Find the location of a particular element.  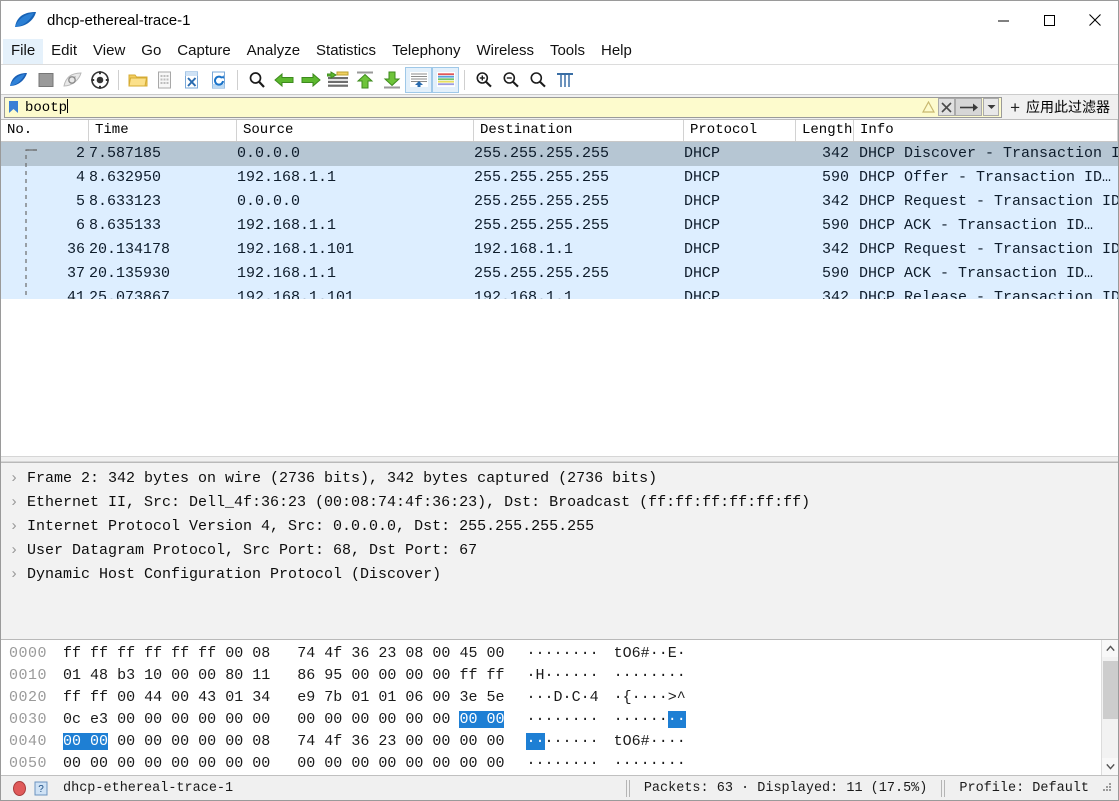

ascii-char: { is located at coordinates (627, 697).